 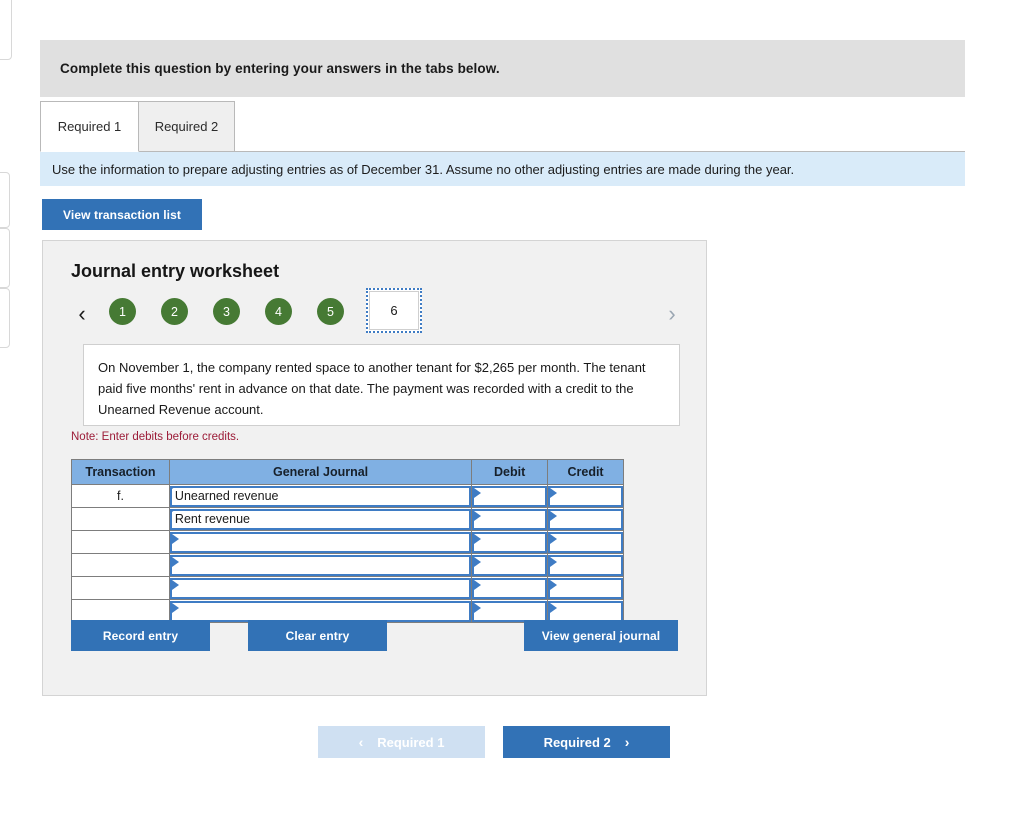 I want to click on table-row: Rent revenue, so click(x=347, y=519).